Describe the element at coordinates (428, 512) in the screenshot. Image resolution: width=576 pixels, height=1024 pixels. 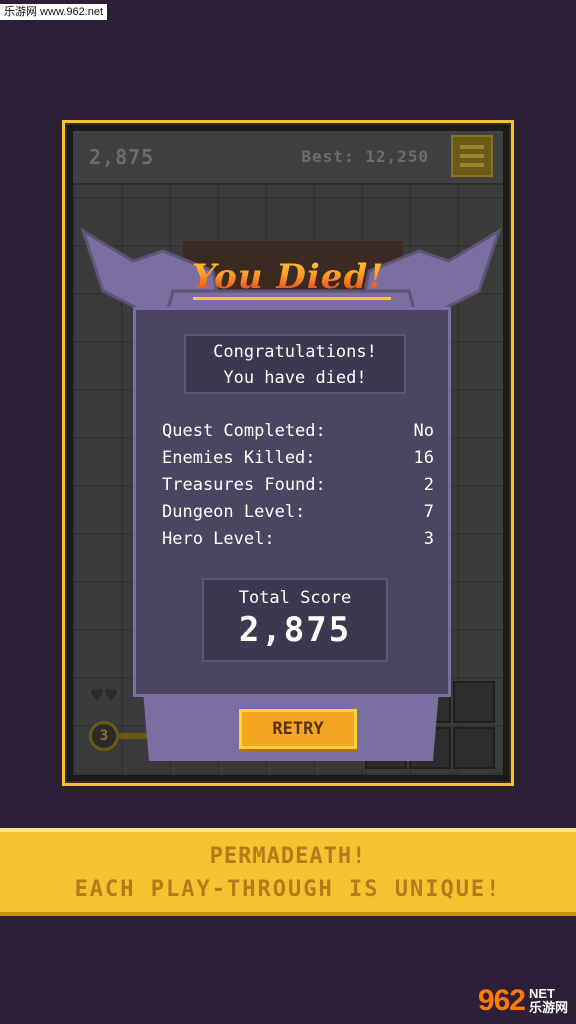
I see `stat-value: 7` at that location.